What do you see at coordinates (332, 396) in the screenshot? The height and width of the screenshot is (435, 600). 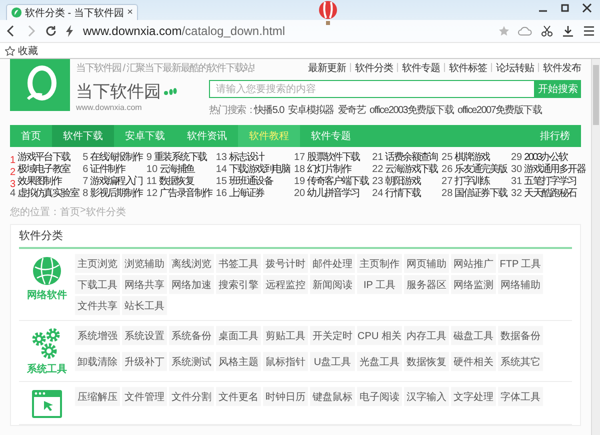 I see `category-tag: 键盘鼠标` at bounding box center [332, 396].